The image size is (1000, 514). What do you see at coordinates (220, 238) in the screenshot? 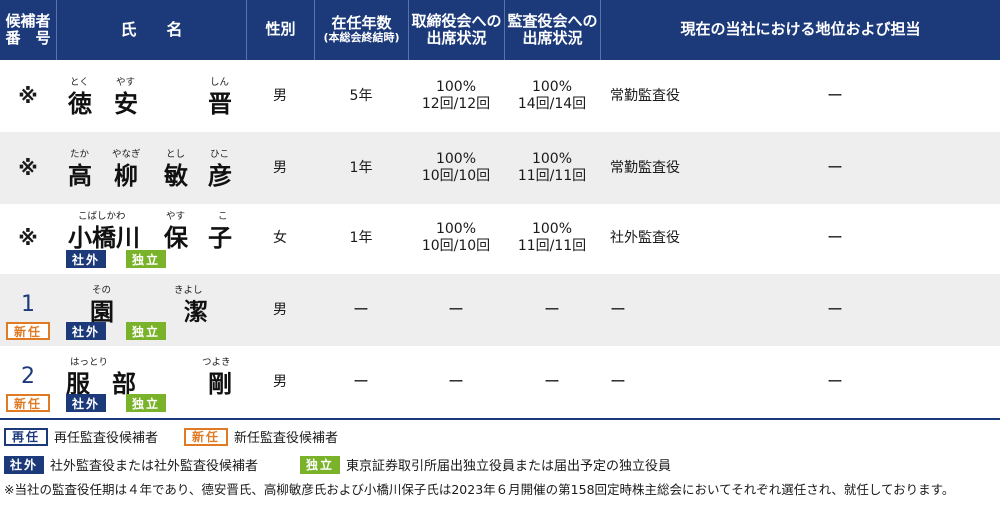
I see `name-char: 子` at bounding box center [220, 238].